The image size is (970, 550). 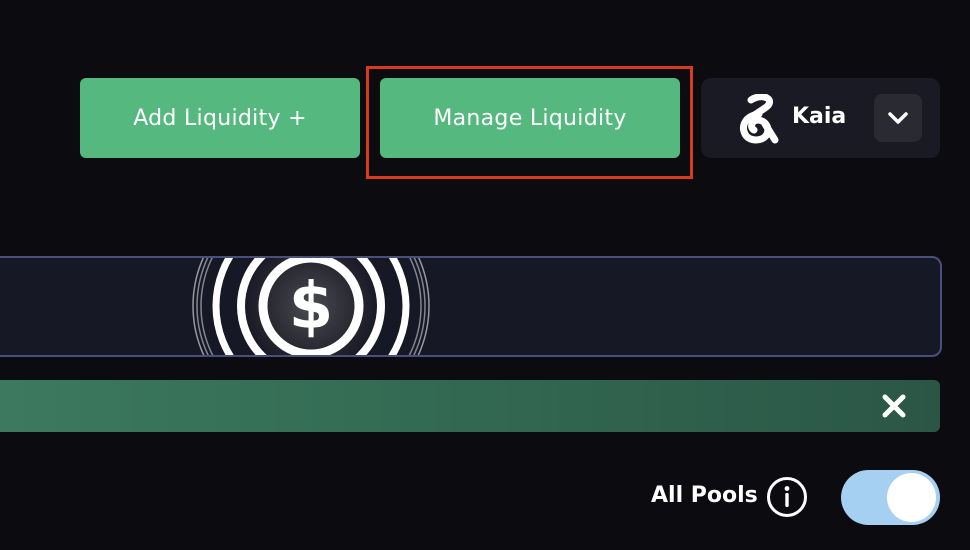 What do you see at coordinates (530, 118) in the screenshot?
I see `manage-liquidity-button: Manage Liquidity` at bounding box center [530, 118].